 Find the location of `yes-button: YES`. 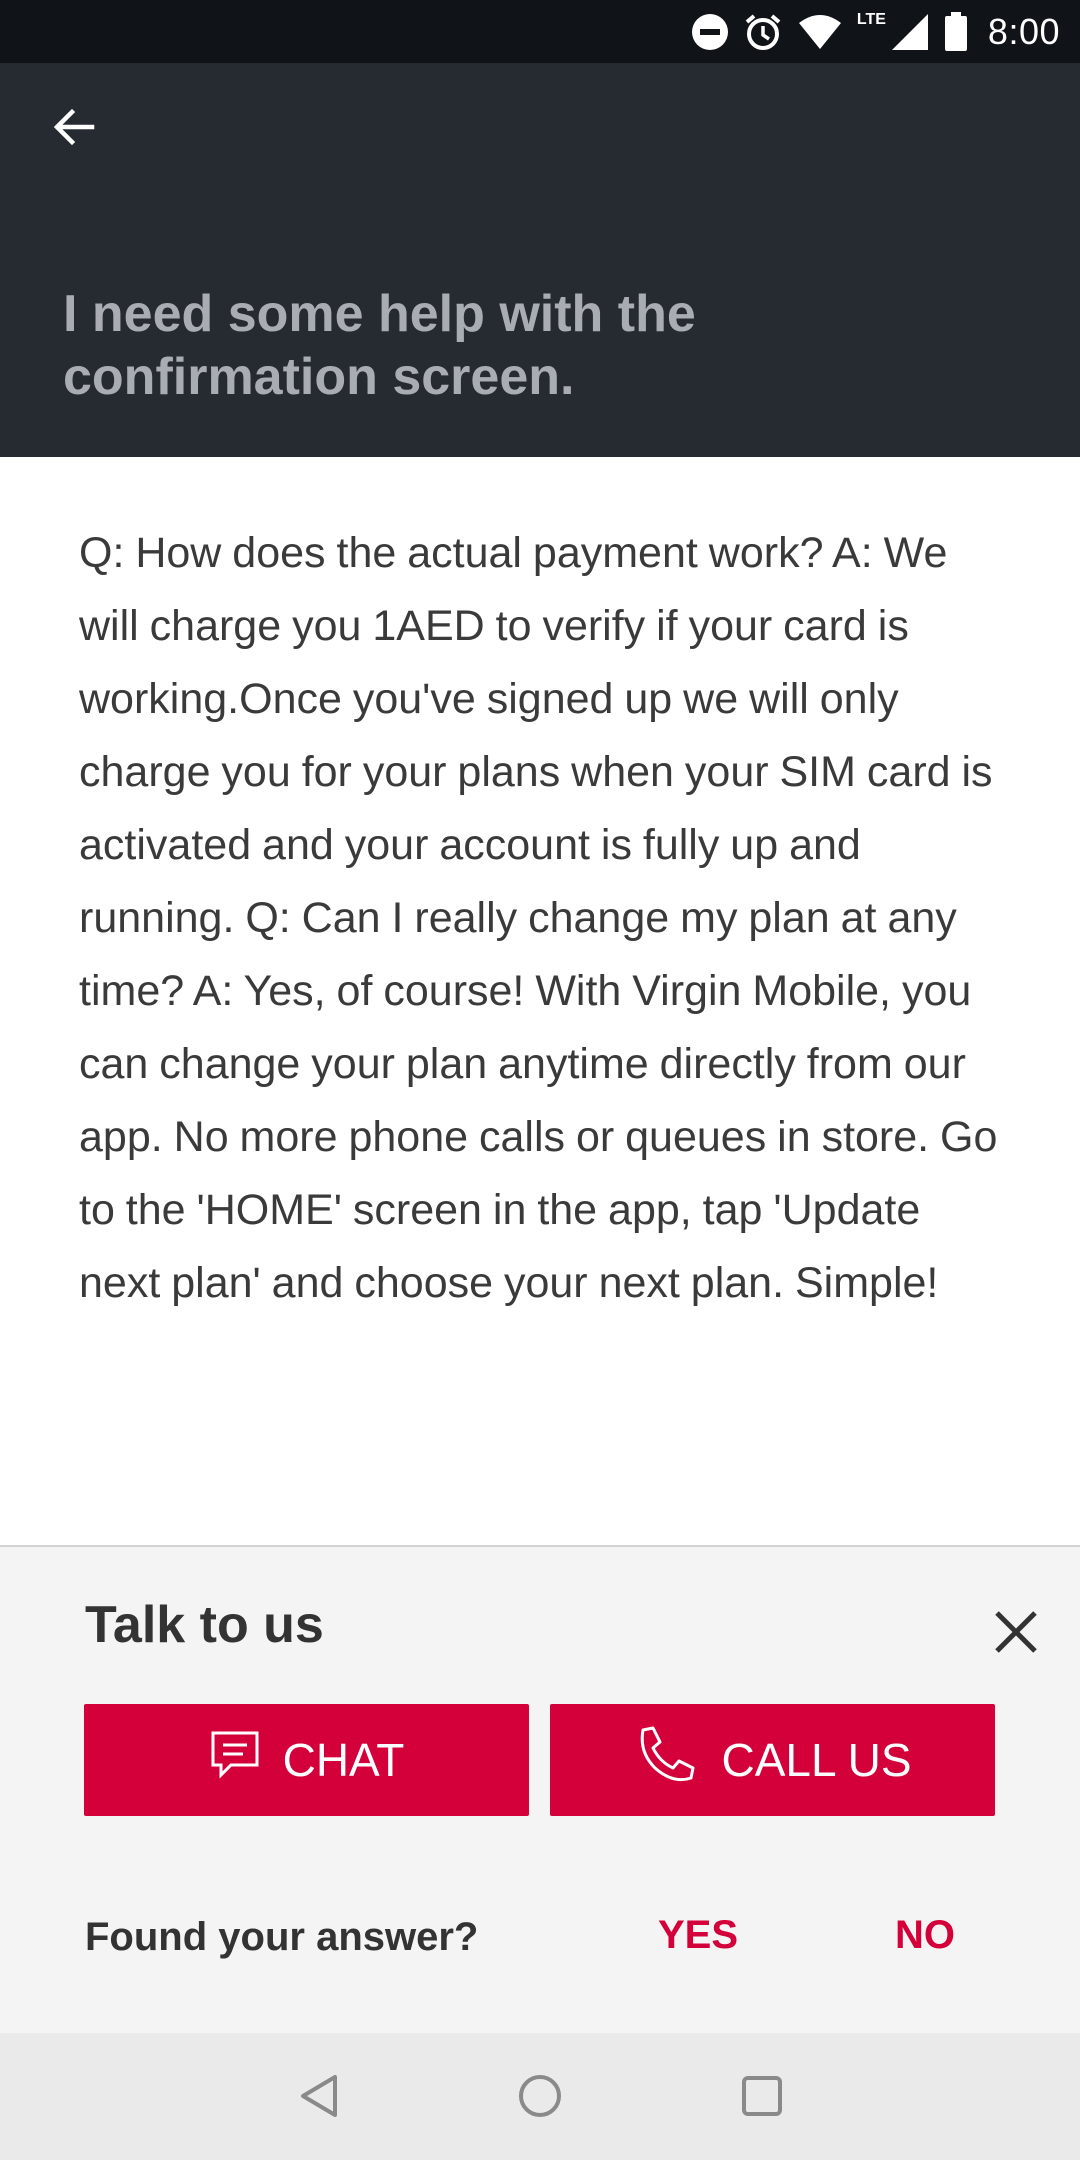

yes-button: YES is located at coordinates (698, 1935).